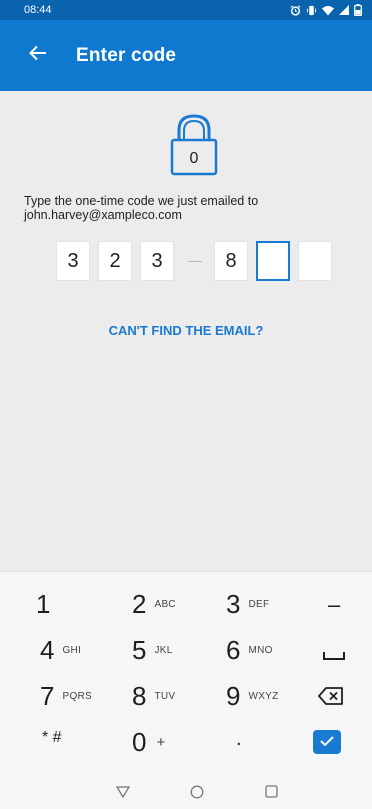  I want to click on cant-find-email-link: CAN'T FIND THE EMAIL?, so click(186, 330).